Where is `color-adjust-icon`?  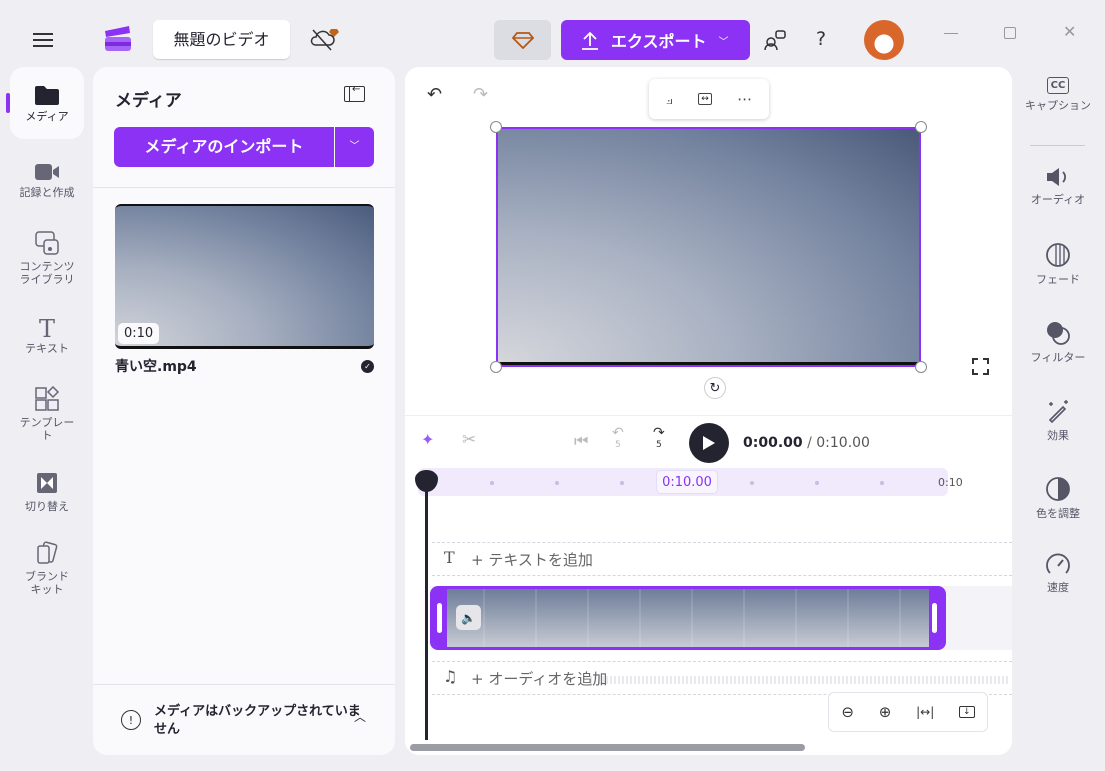 color-adjust-icon is located at coordinates (1058, 489).